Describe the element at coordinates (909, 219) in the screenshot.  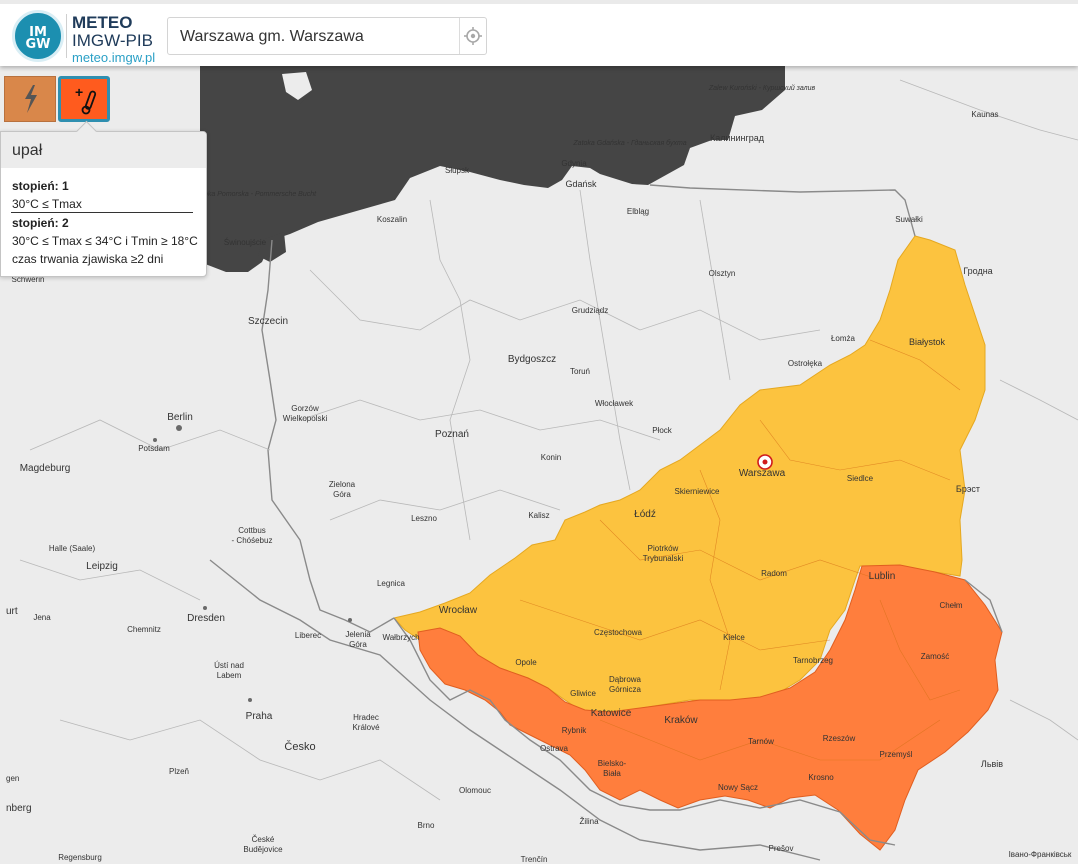
I see `city-label-suwalki: Suwałki` at that location.